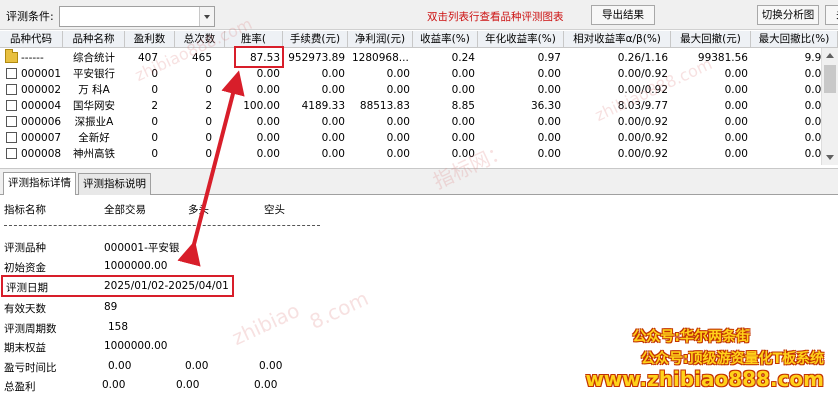 This screenshot has width=838, height=395. Describe the element at coordinates (794, 39) in the screenshot. I see `col-maxddpct: 最大回撤比(%)` at that location.